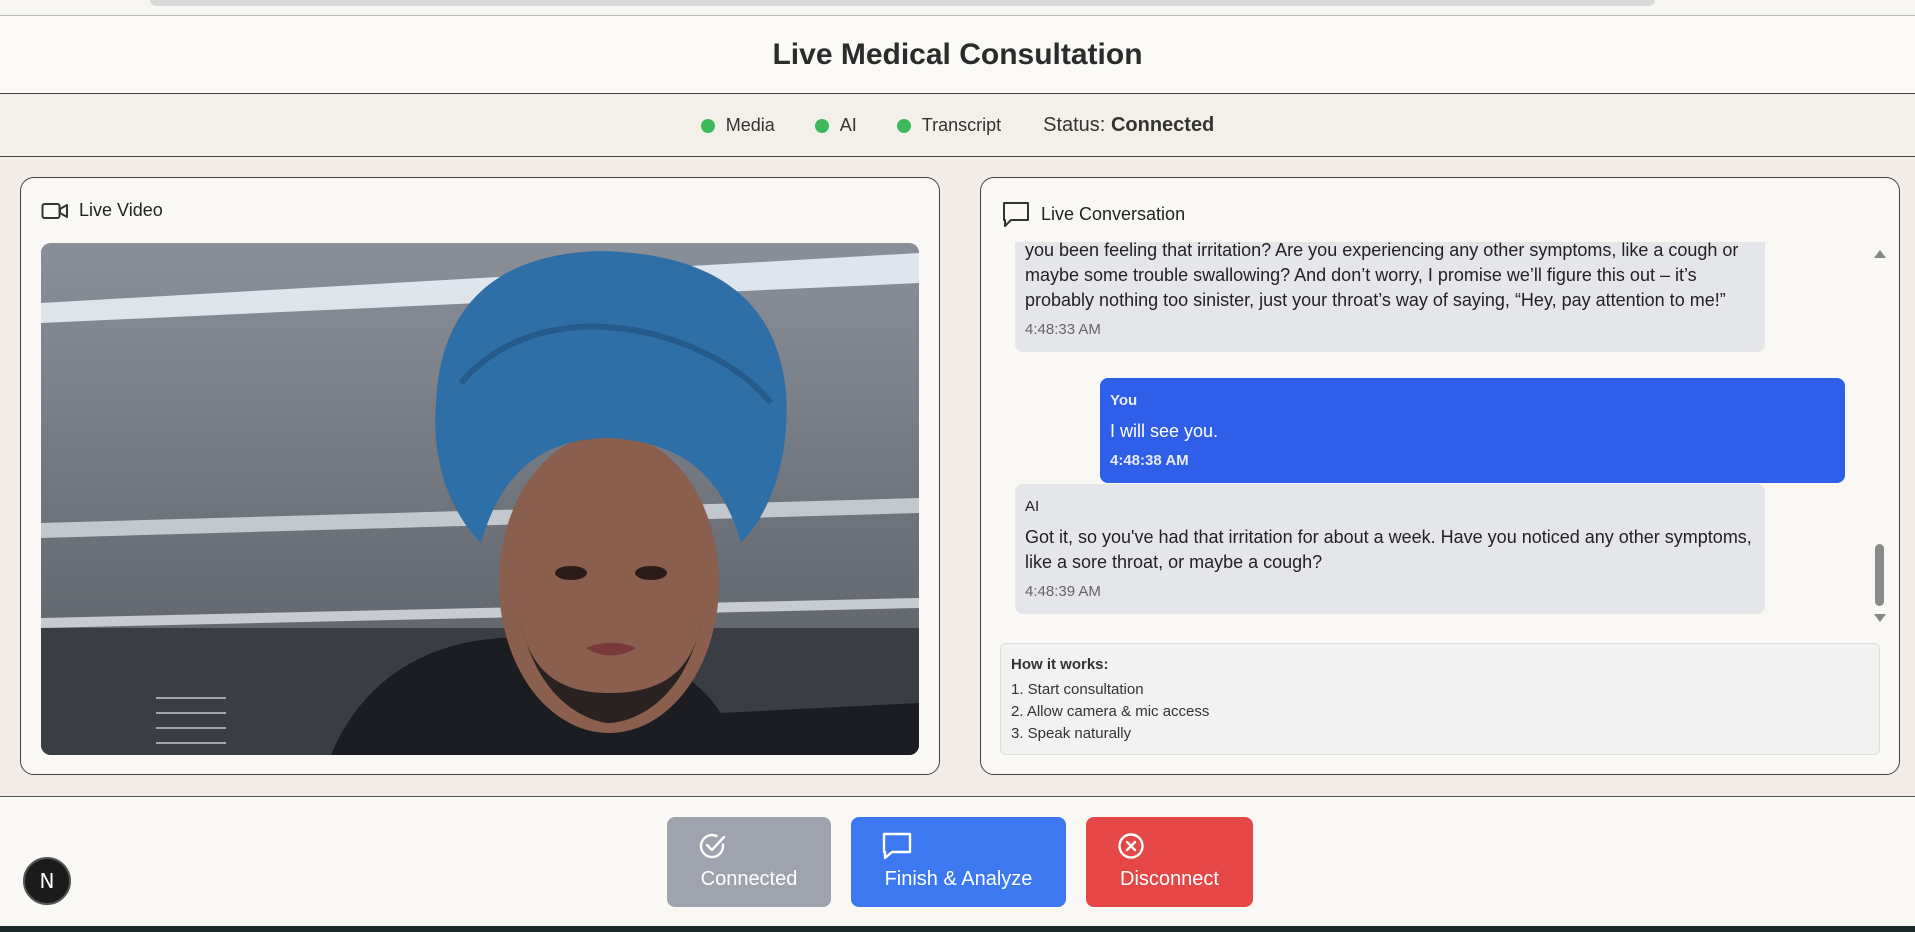 Image resolution: width=1915 pixels, height=932 pixels. Describe the element at coordinates (1077, 689) in the screenshot. I see `how-it-works-step: 1. Start consultation` at that location.